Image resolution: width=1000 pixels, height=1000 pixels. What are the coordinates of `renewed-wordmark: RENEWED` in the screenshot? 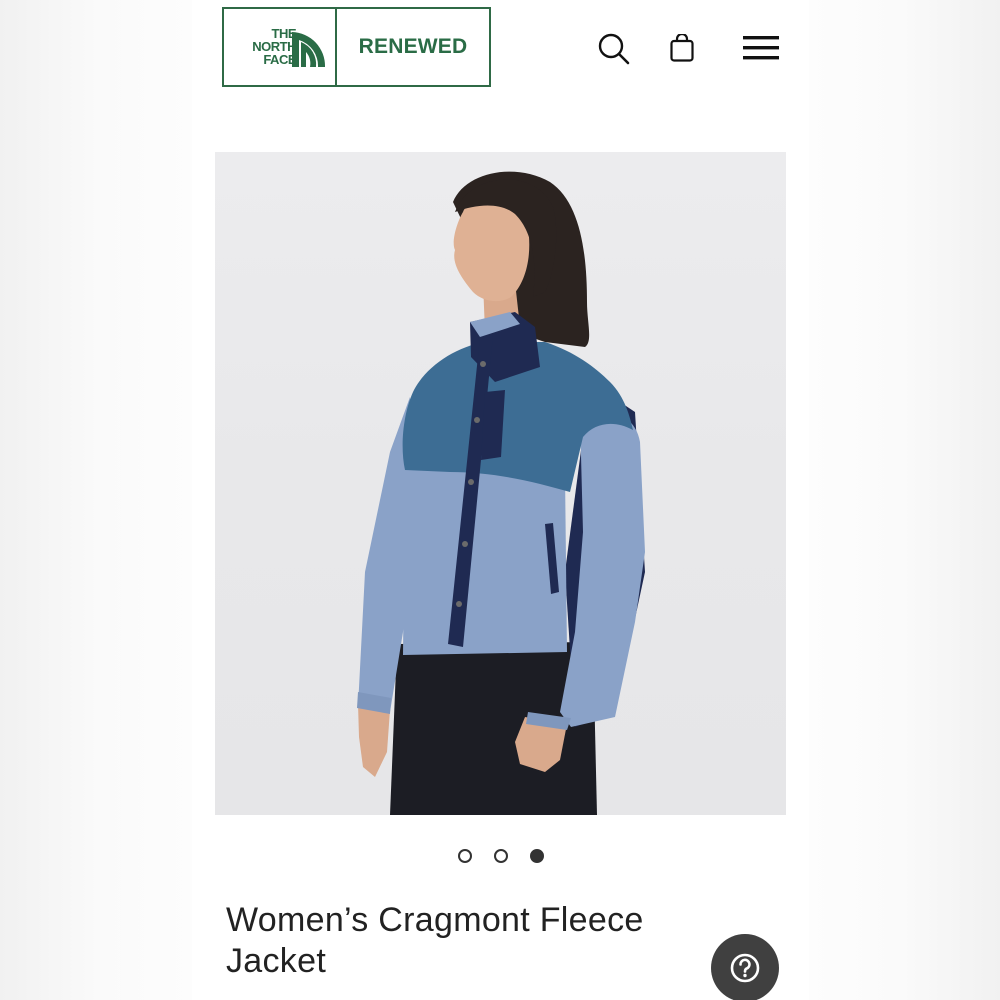 It's located at (413, 46).